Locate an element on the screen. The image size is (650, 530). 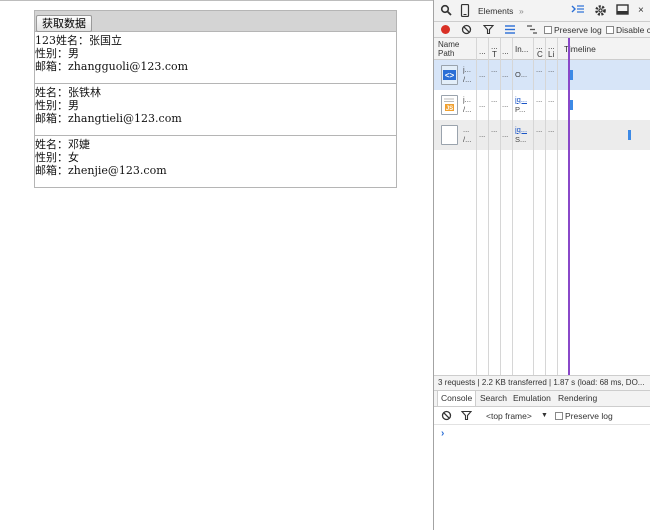
record-gender: 性别：女 is located at coordinates (57, 157).